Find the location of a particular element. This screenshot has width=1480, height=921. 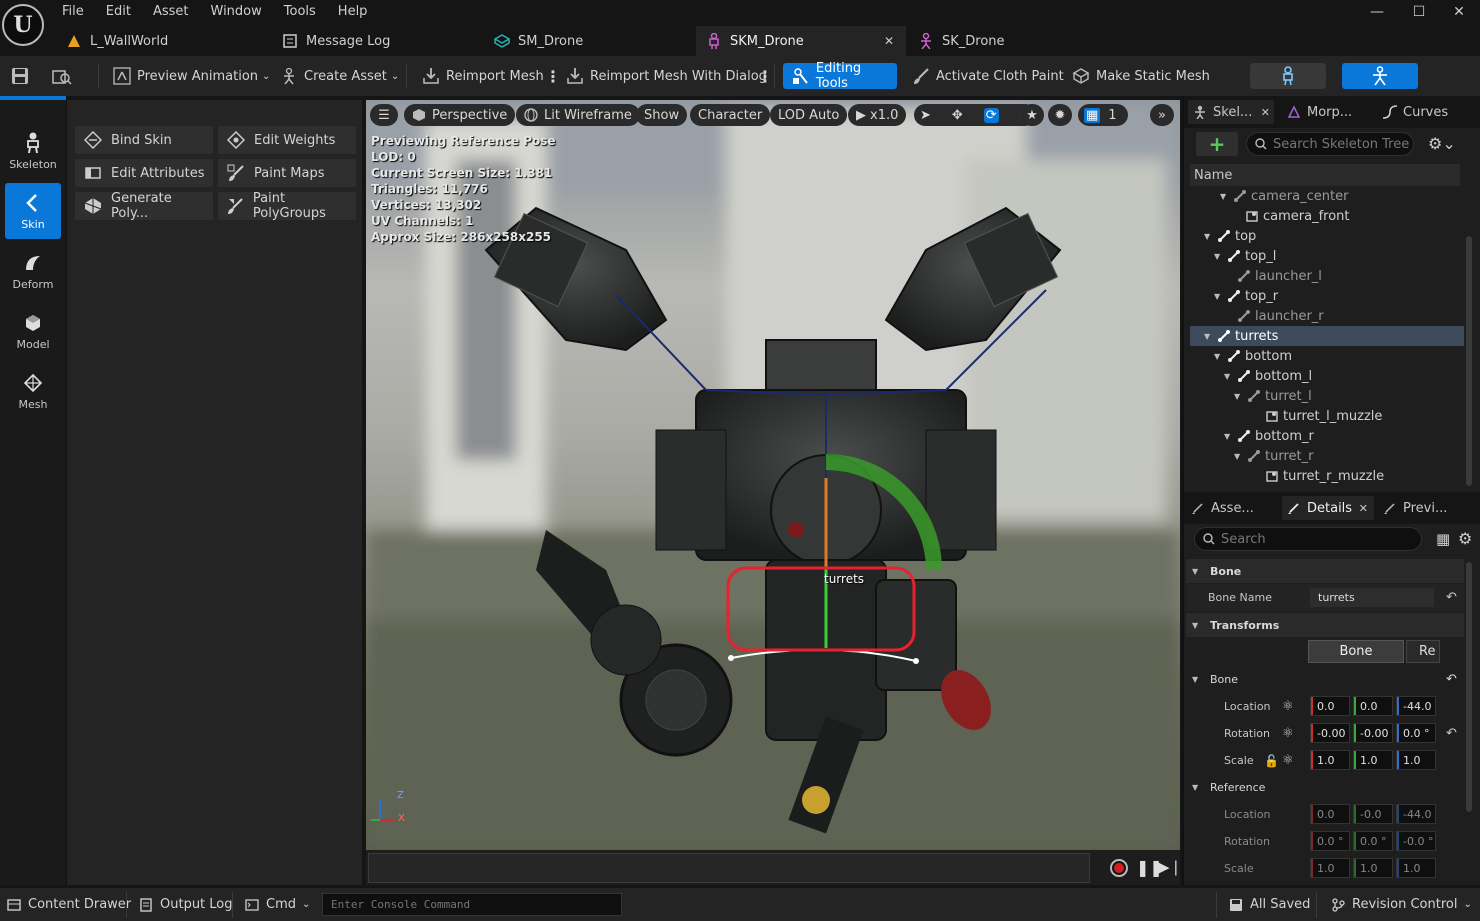

tab-sm-drone: SM_Drone is located at coordinates (589, 41).